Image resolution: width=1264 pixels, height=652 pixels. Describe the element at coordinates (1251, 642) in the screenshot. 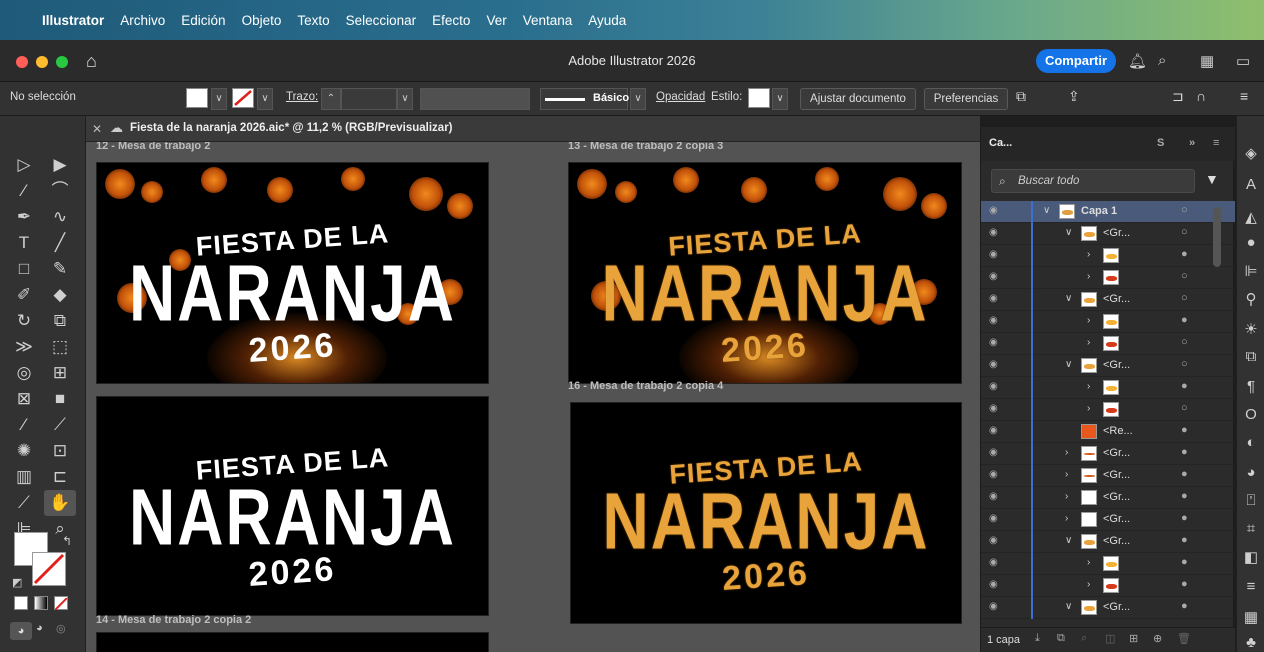

I see `libraries-icon: ♣` at that location.